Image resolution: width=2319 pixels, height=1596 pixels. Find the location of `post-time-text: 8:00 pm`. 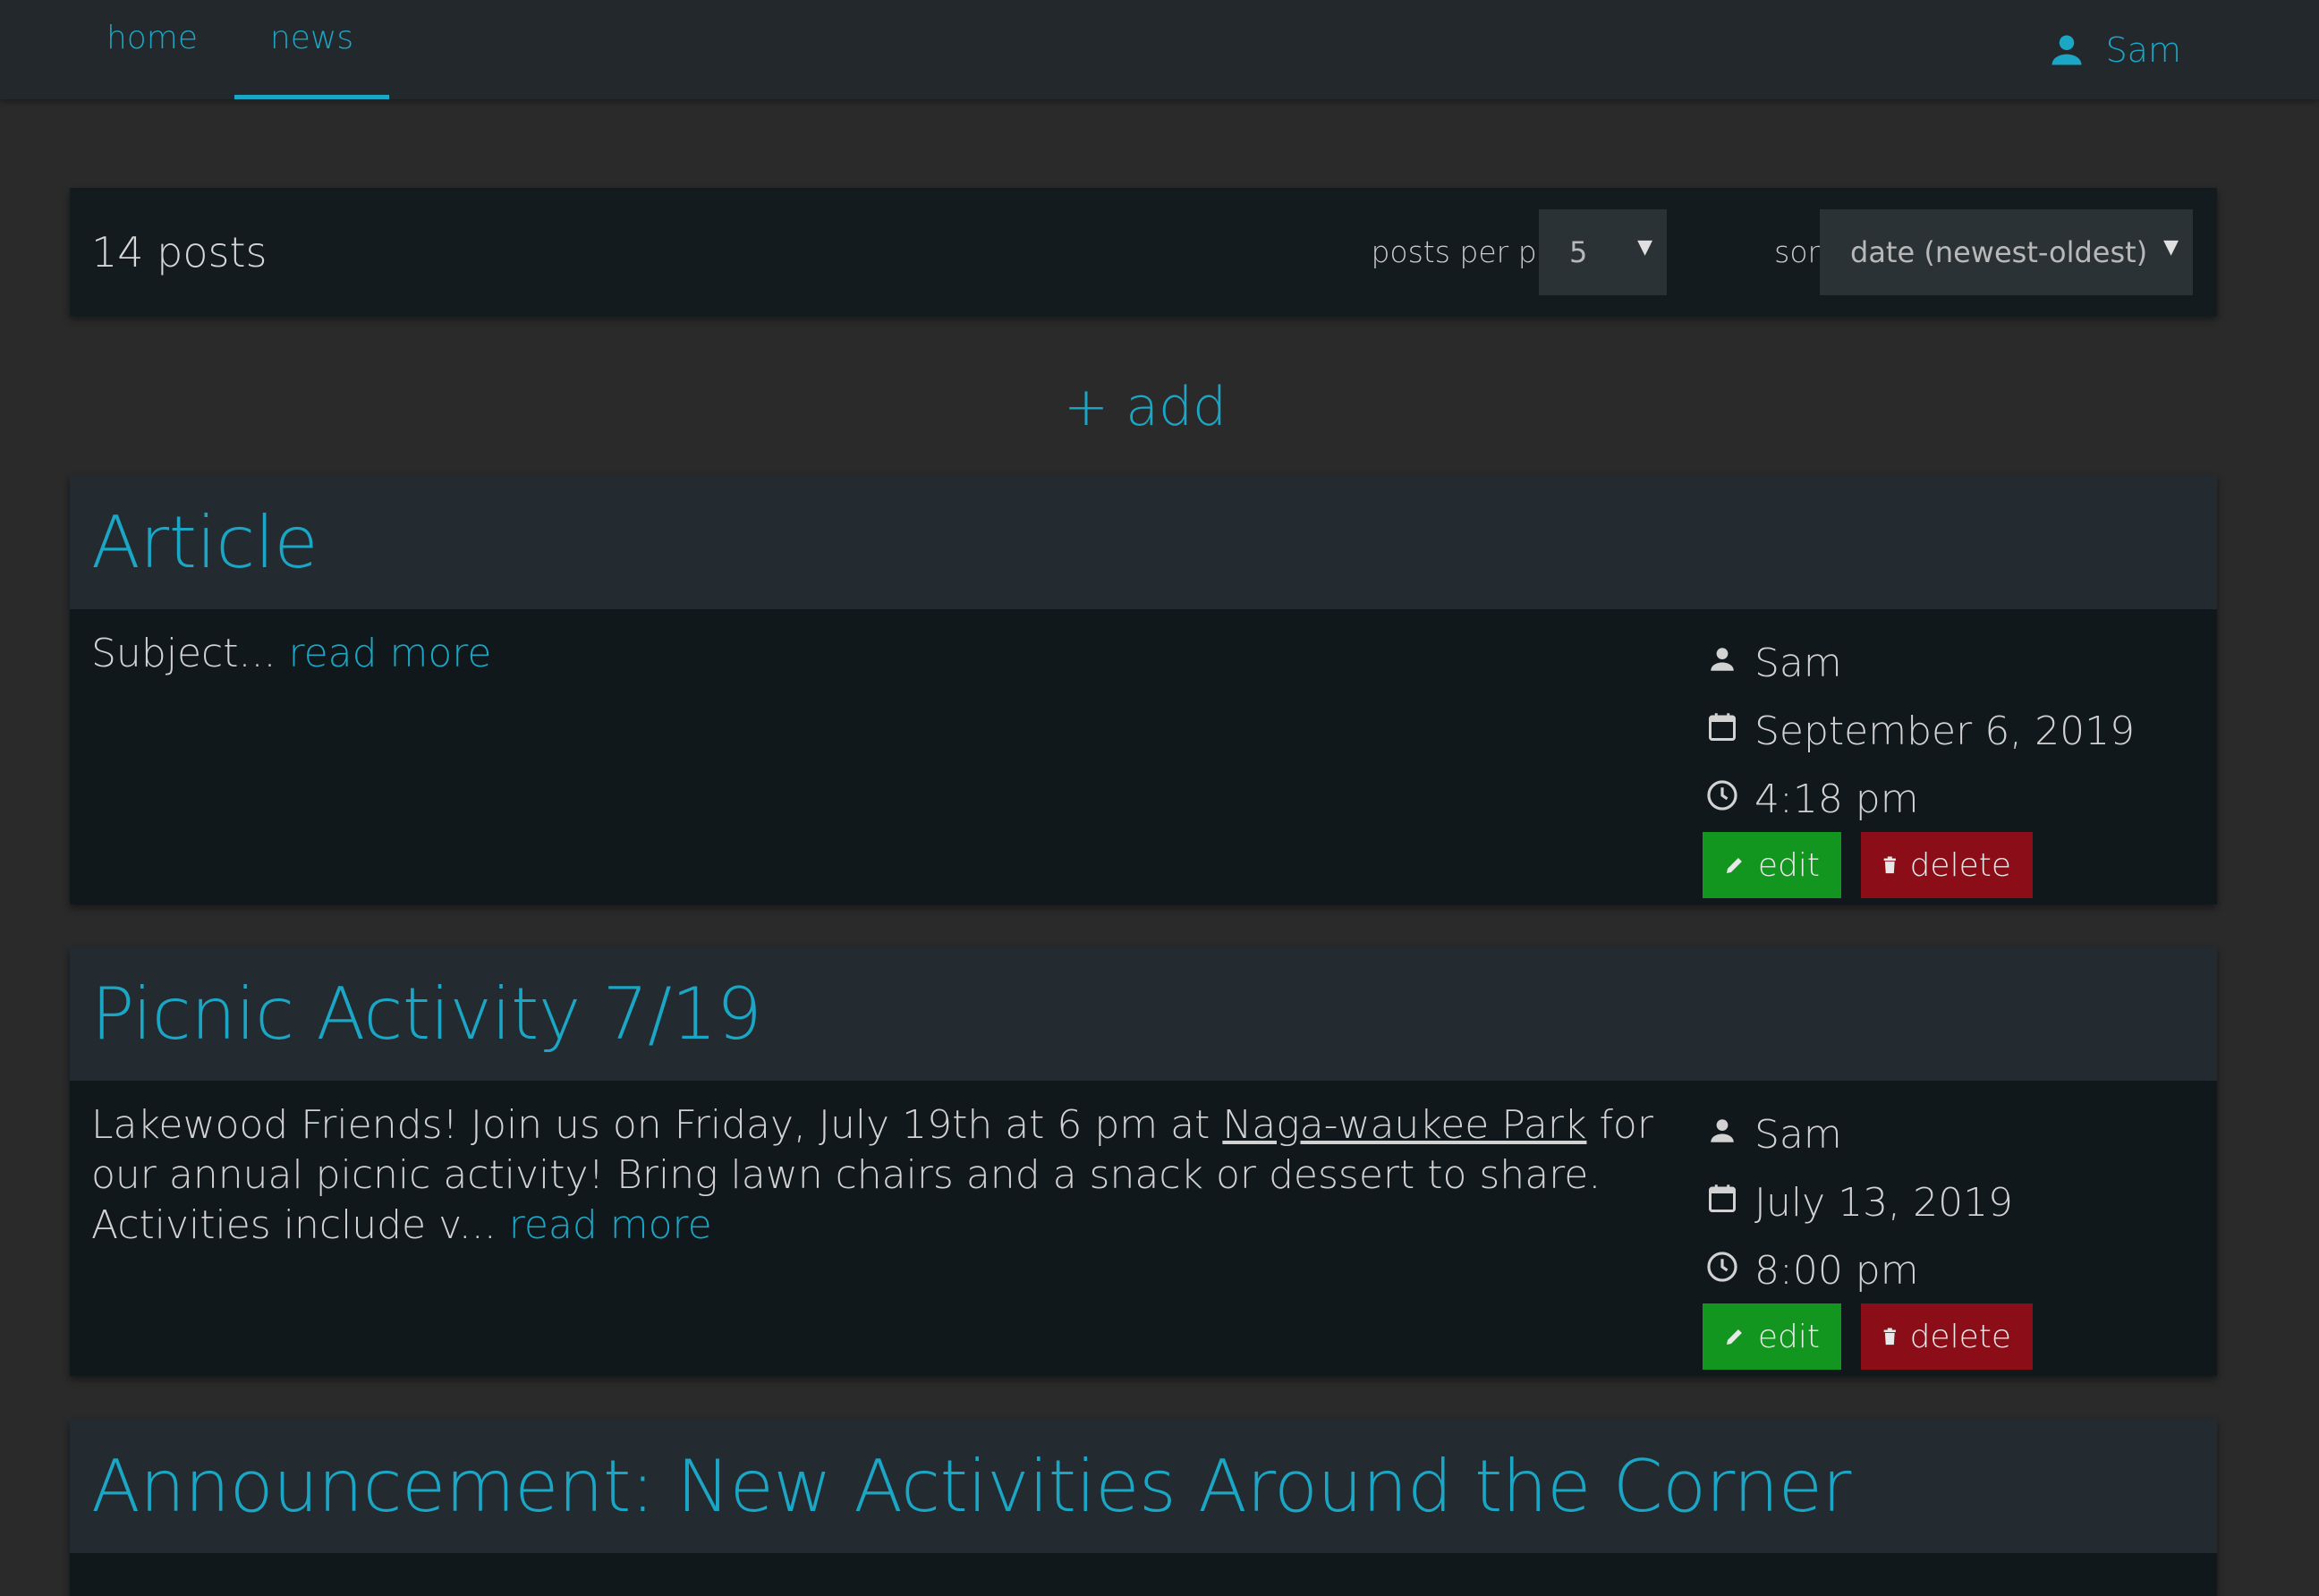

post-time-text: 8:00 pm is located at coordinates (1836, 1270).